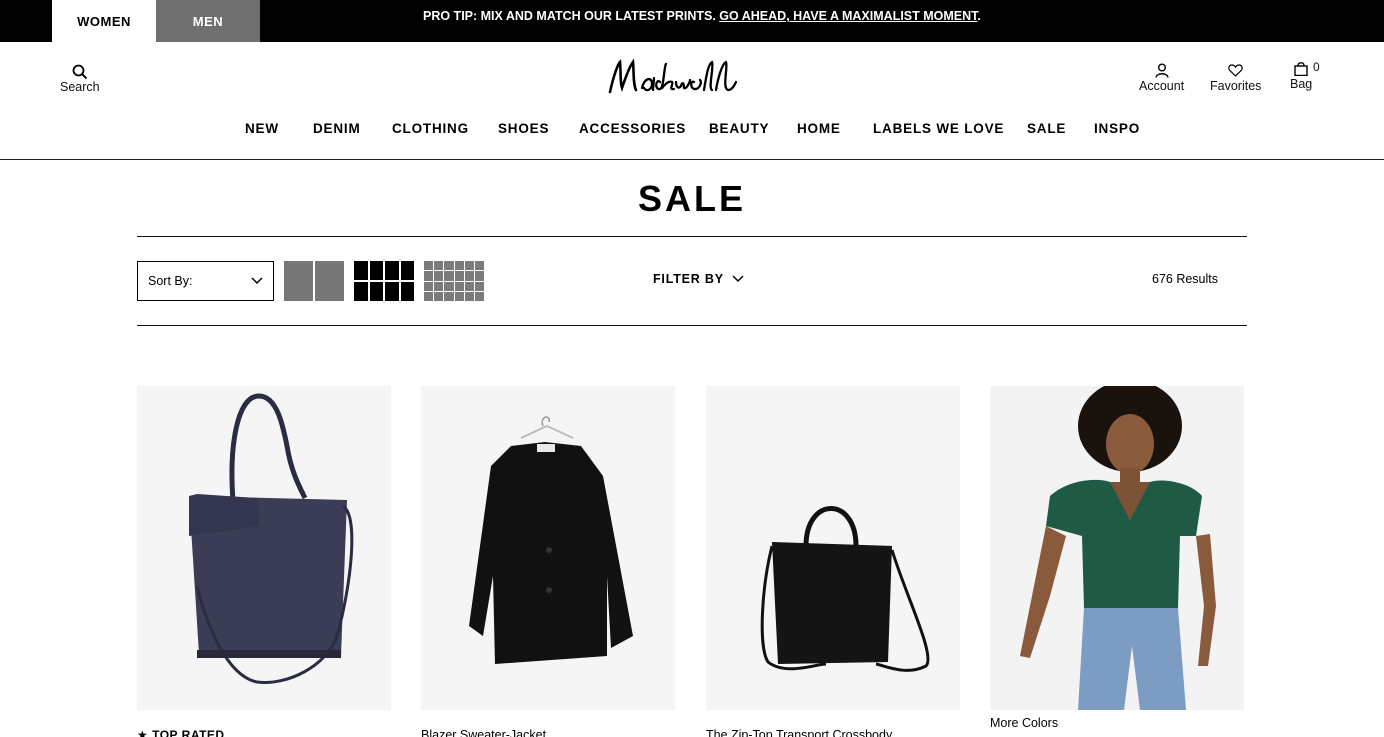  I want to click on toolbar-bottom-divider, so click(692, 325).